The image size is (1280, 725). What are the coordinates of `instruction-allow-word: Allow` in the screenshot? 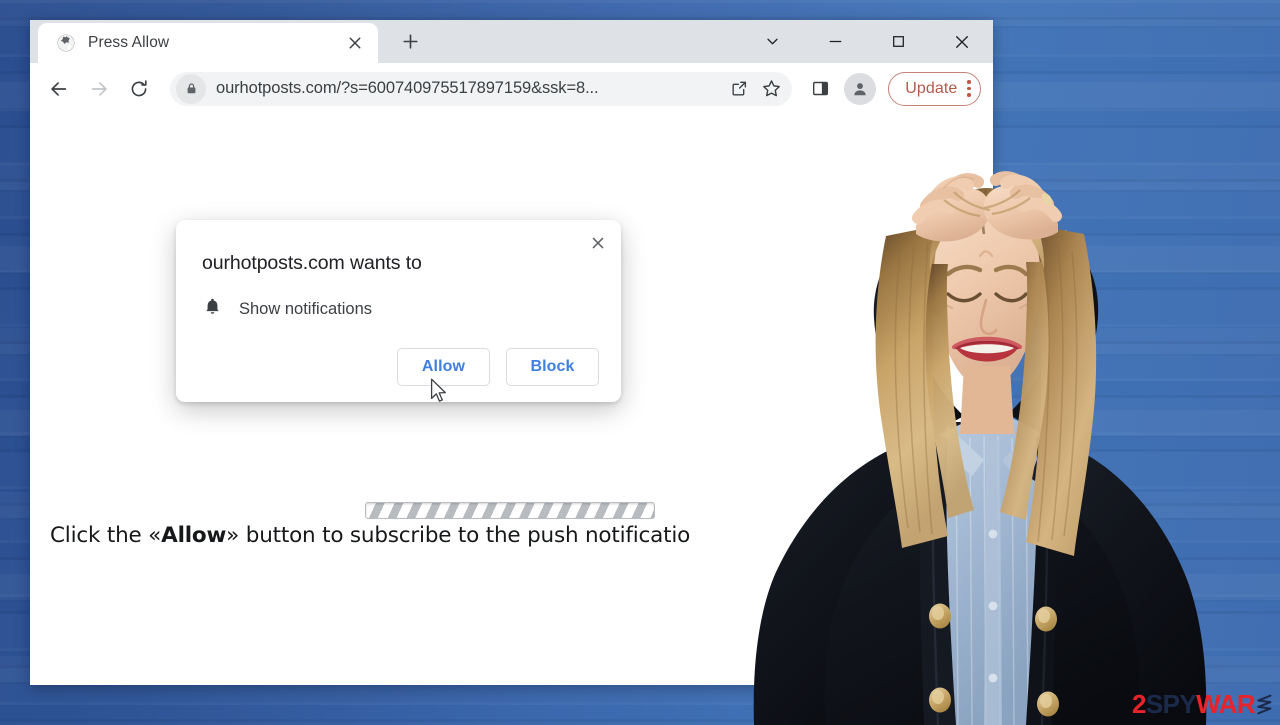 It's located at (194, 535).